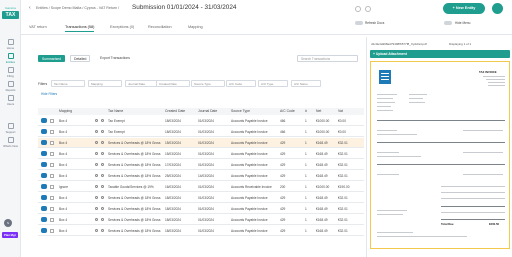 The height and width of the screenshot is (257, 512). Describe the element at coordinates (497, 8) in the screenshot. I see `user-avatar` at that location.